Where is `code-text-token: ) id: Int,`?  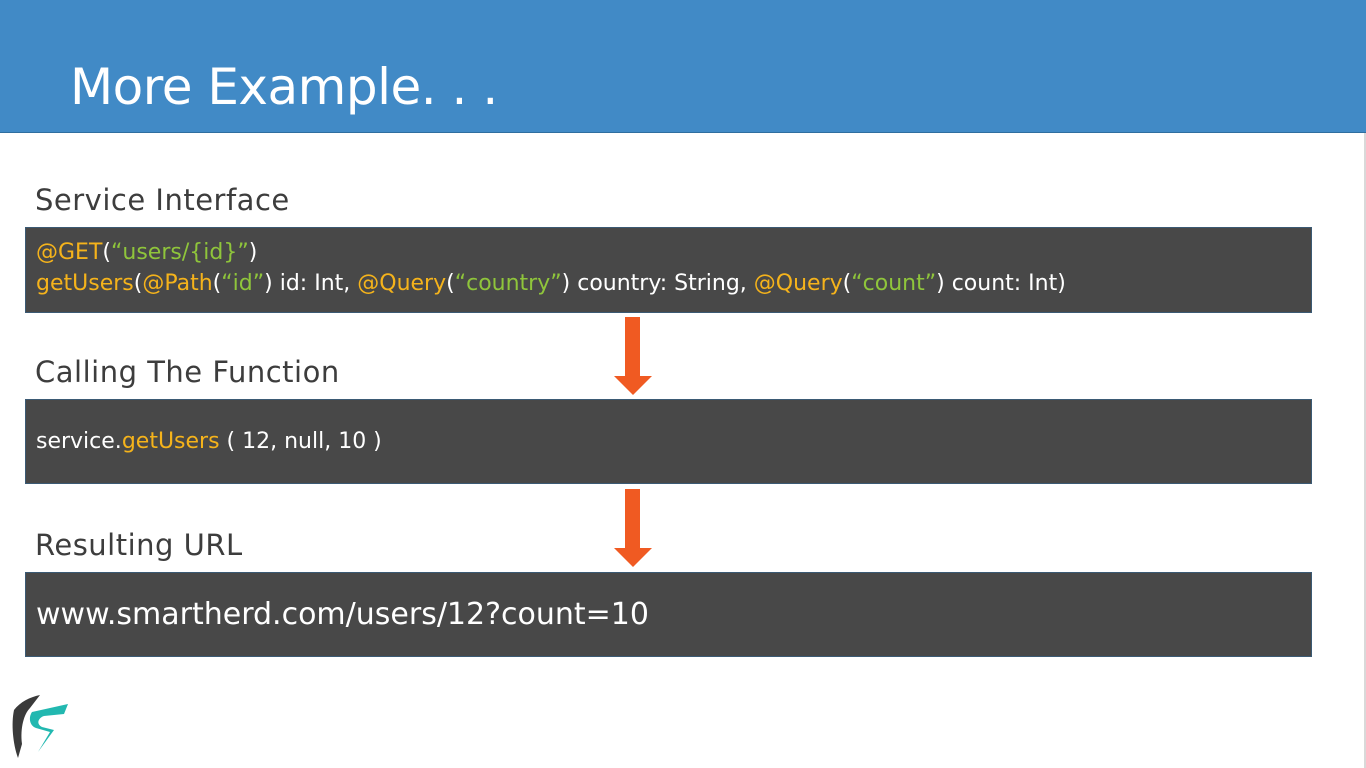
code-text-token: ) id: Int, is located at coordinates (311, 283).